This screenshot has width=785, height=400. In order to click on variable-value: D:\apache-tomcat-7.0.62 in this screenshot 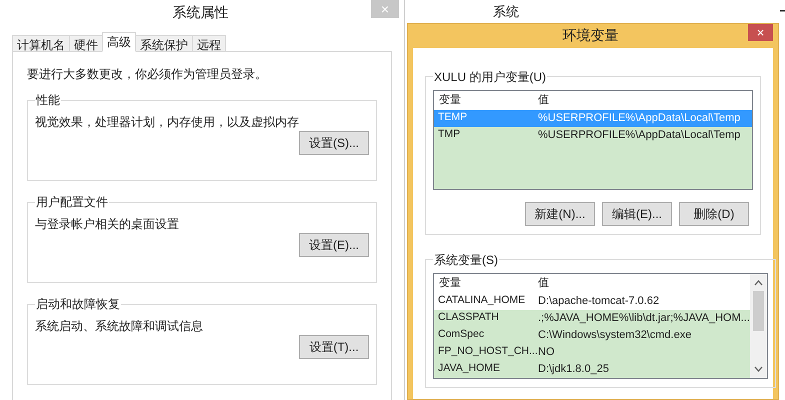, I will do `click(599, 301)`.